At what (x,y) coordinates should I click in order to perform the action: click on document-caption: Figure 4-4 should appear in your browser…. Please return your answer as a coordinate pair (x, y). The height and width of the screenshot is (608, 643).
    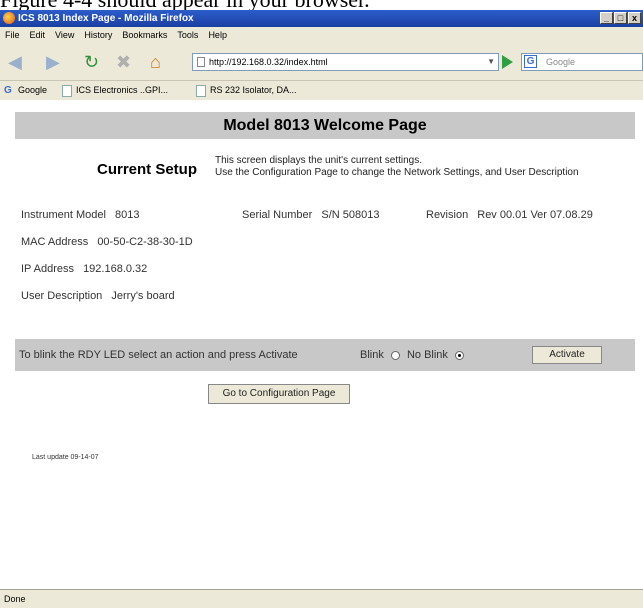
    Looking at the image, I should click on (321, 5).